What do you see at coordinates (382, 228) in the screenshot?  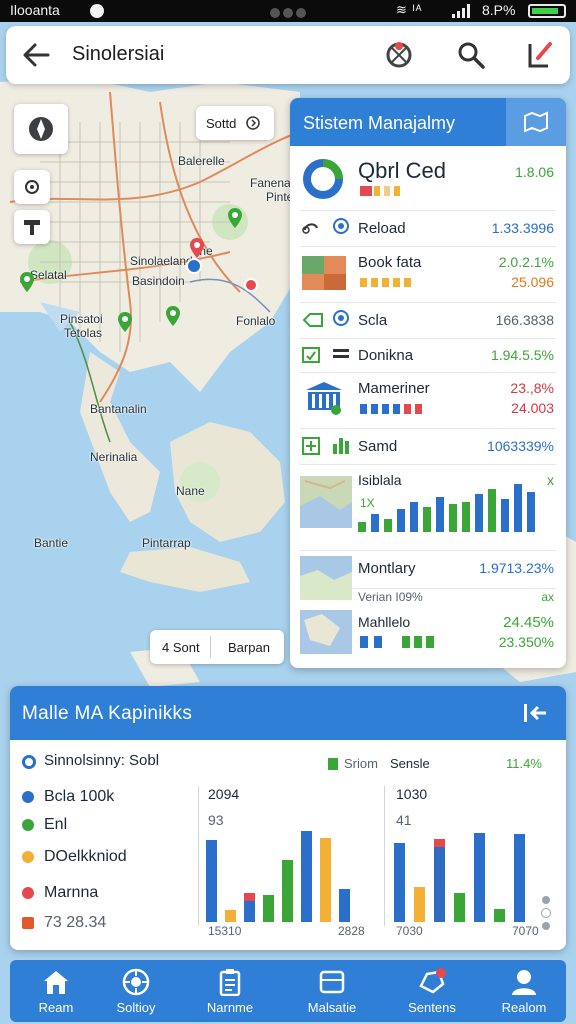 I see `row-name: Reload` at bounding box center [382, 228].